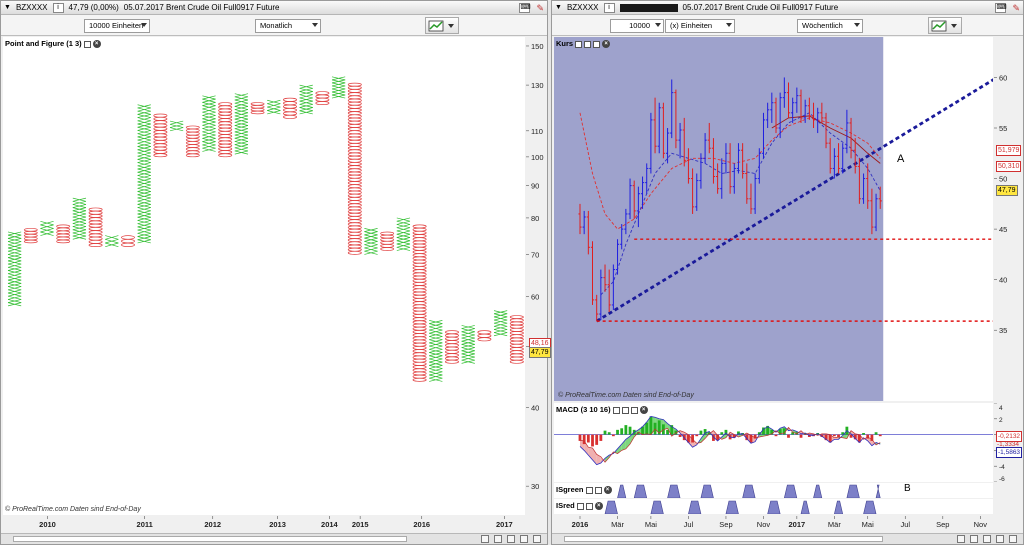  I want to click on isgreen-pulse, so click(790, 491).